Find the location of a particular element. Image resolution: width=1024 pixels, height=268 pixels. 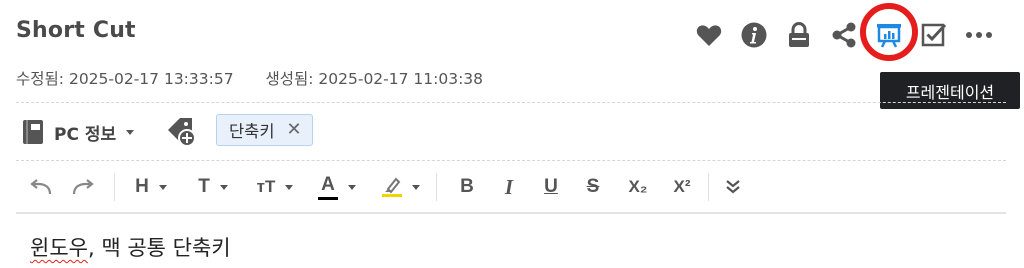

remove-tag-icon: ✕ is located at coordinates (294, 130).